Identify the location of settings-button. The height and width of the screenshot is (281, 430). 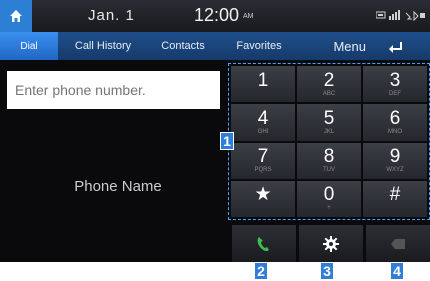
(331, 243).